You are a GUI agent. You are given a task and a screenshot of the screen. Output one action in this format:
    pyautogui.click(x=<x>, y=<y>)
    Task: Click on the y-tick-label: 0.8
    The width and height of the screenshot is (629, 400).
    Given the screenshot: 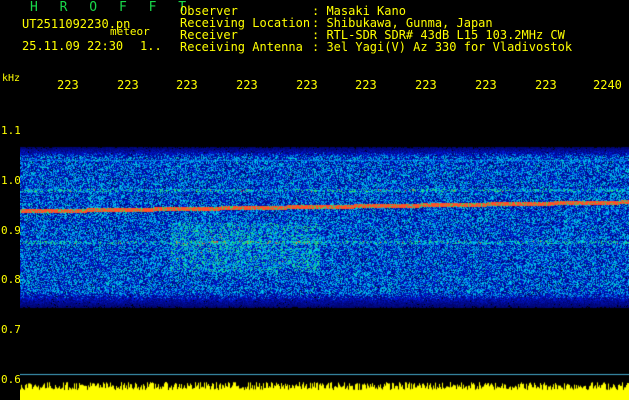 What is the action you would take?
    pyautogui.click(x=11, y=279)
    